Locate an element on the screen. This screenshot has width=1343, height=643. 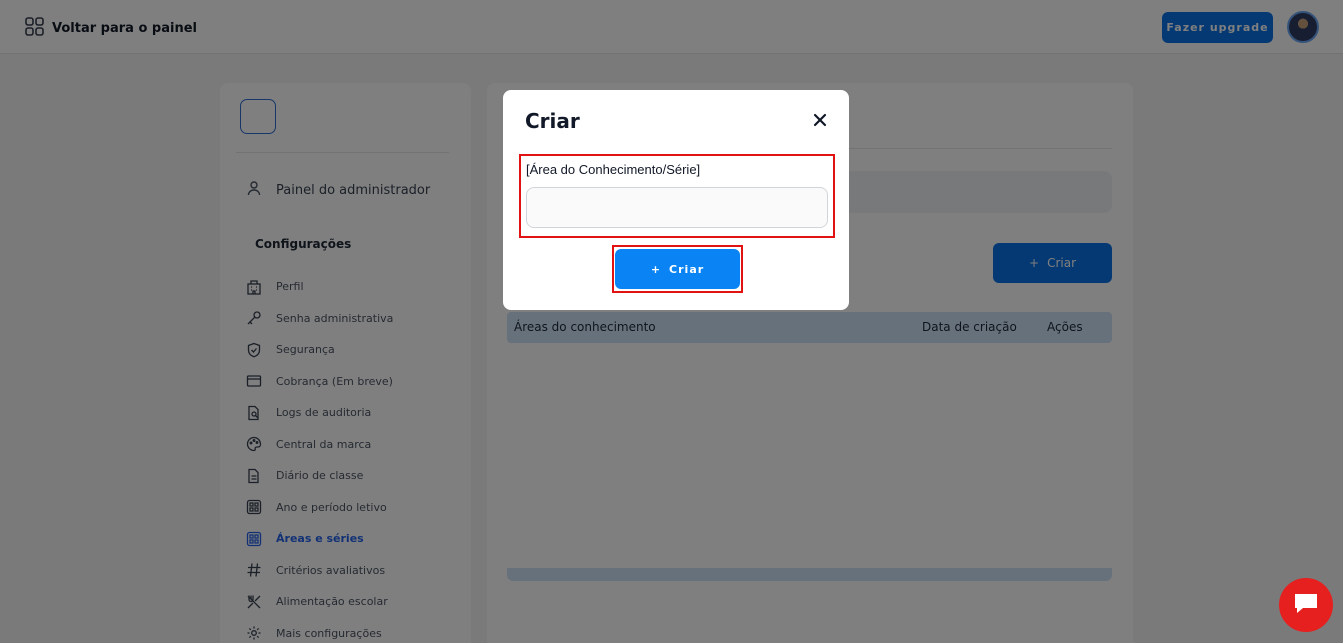
close-button is located at coordinates (820, 121).